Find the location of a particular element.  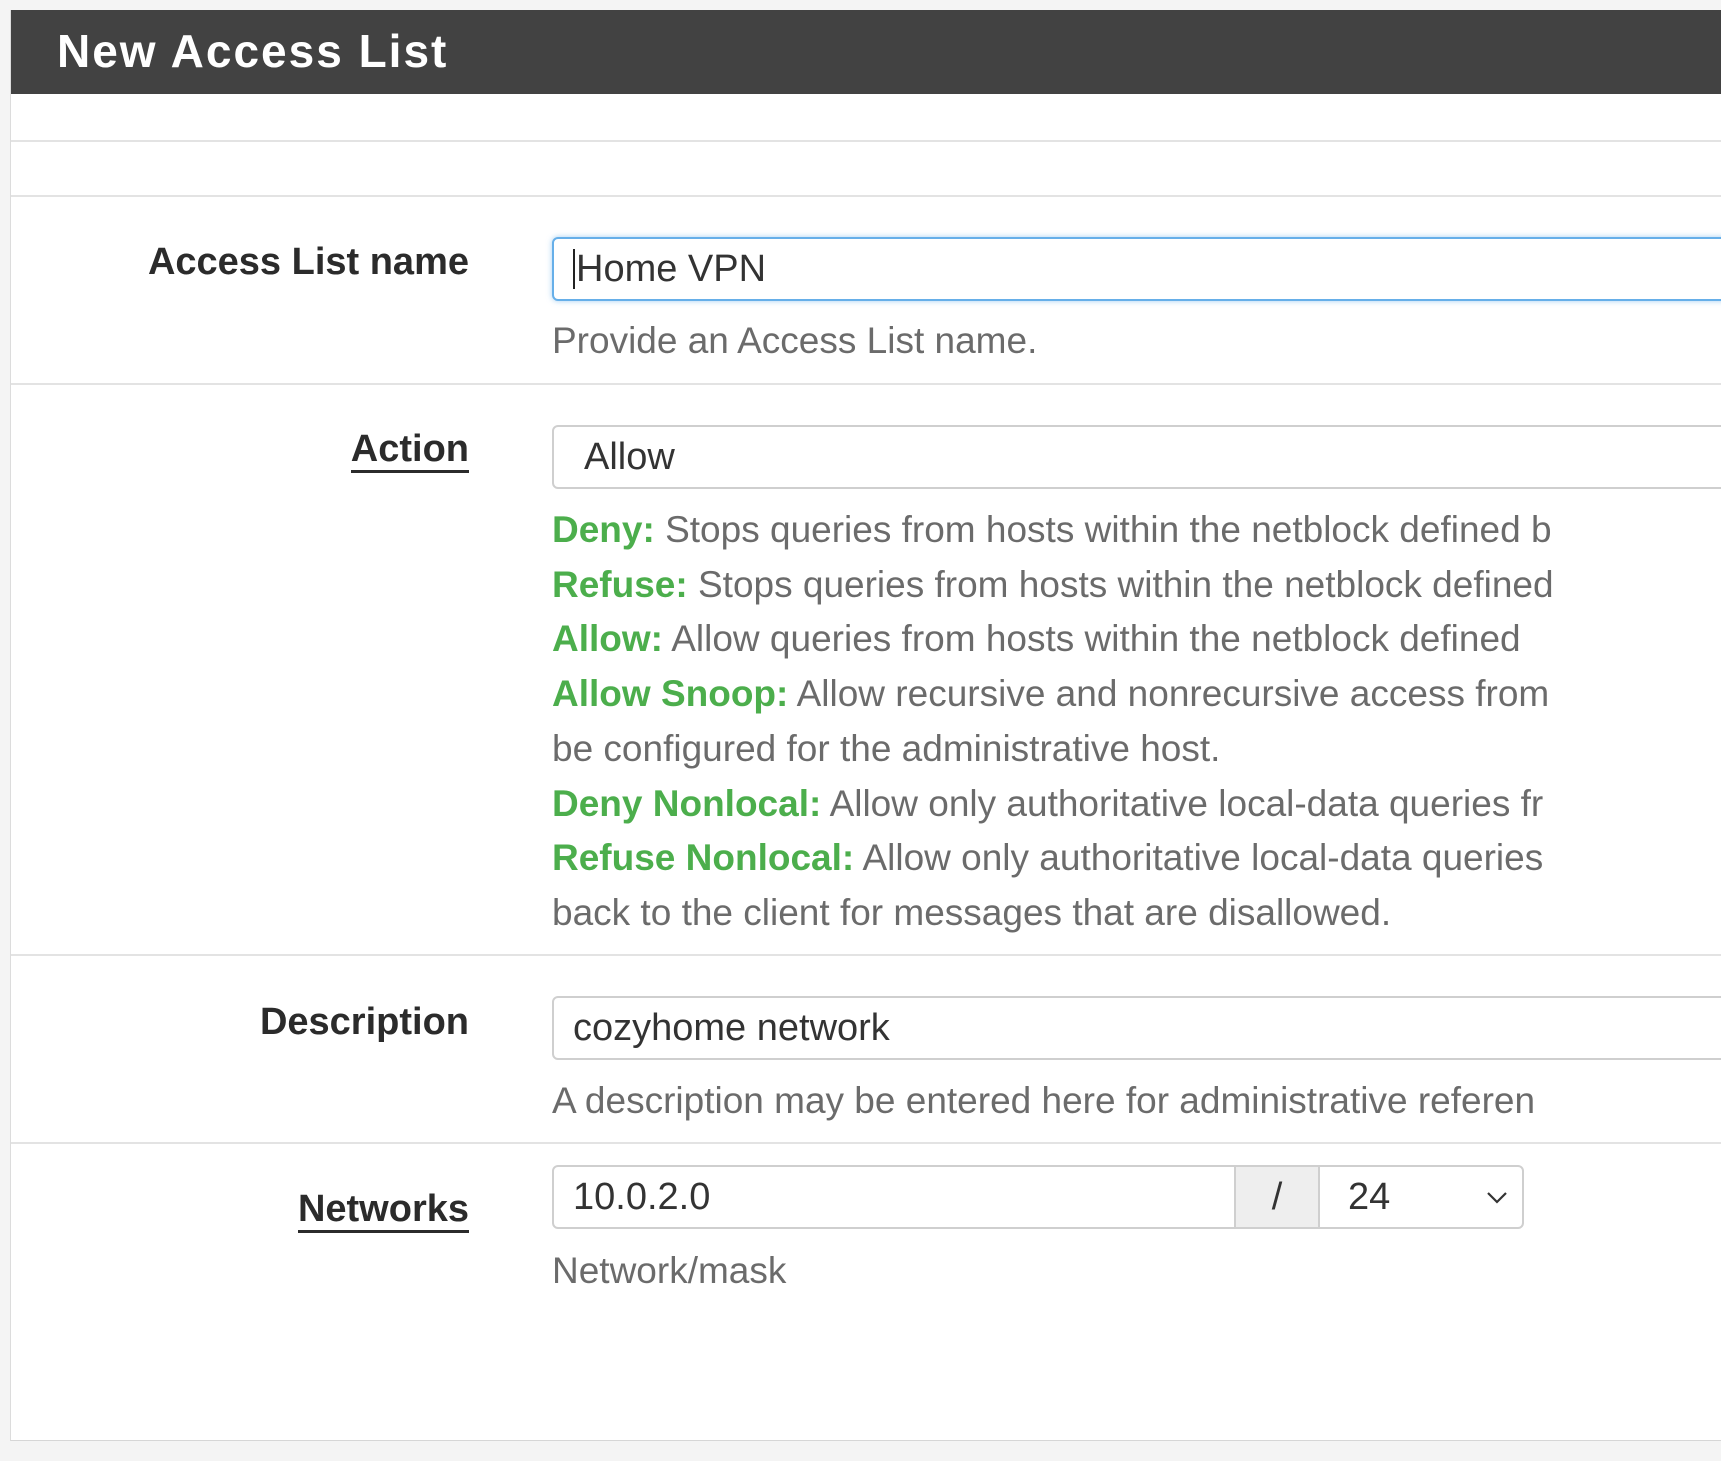

network-address-input: 10.0.2.0 is located at coordinates (894, 1197).